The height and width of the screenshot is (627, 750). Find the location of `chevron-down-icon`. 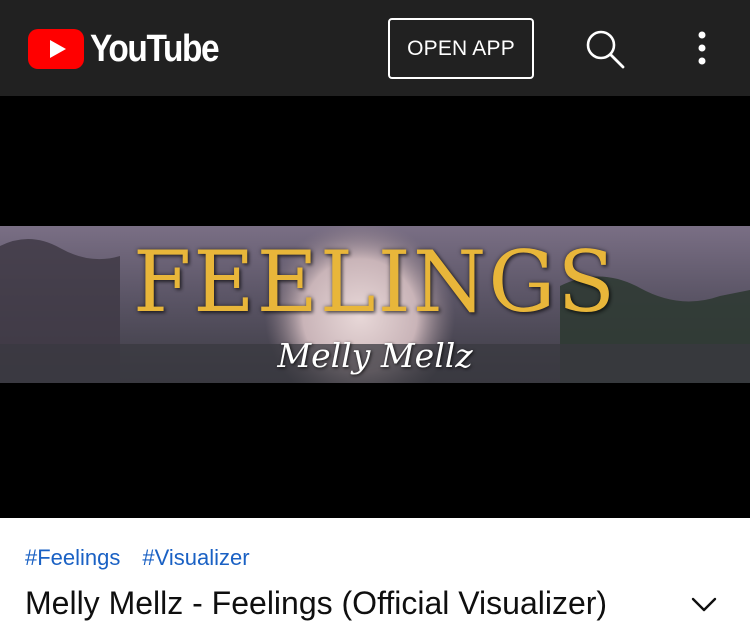

chevron-down-icon is located at coordinates (704, 604).